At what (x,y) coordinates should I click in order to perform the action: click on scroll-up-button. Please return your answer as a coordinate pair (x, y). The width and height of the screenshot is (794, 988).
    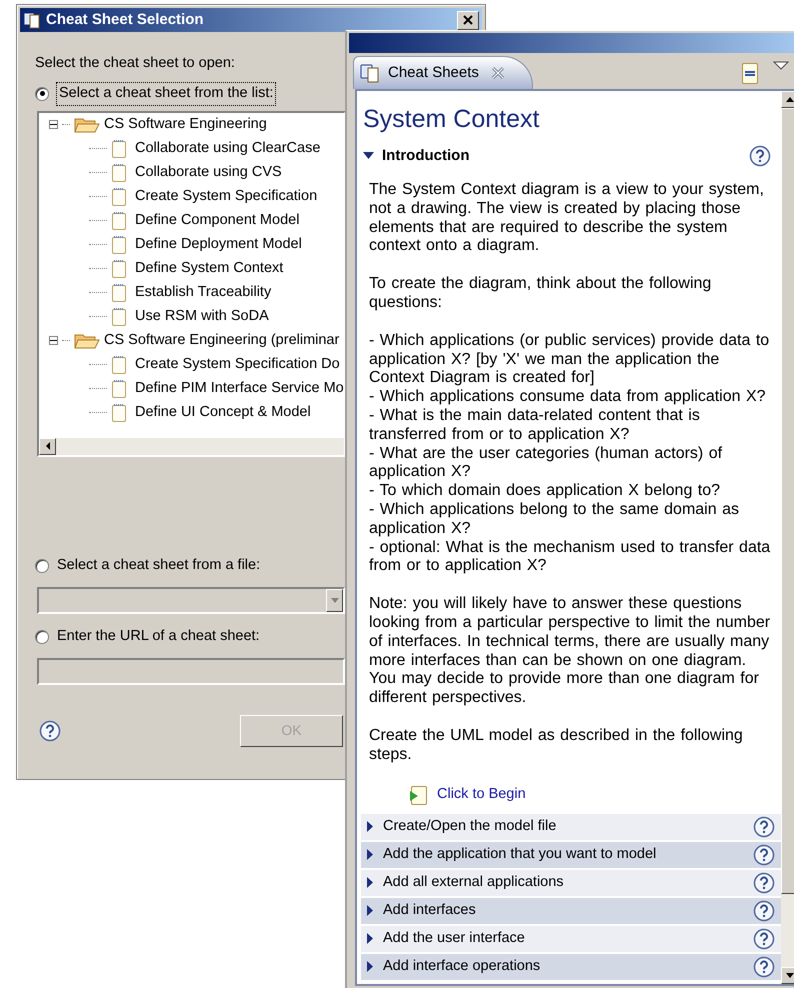
    Looking at the image, I should click on (787, 99).